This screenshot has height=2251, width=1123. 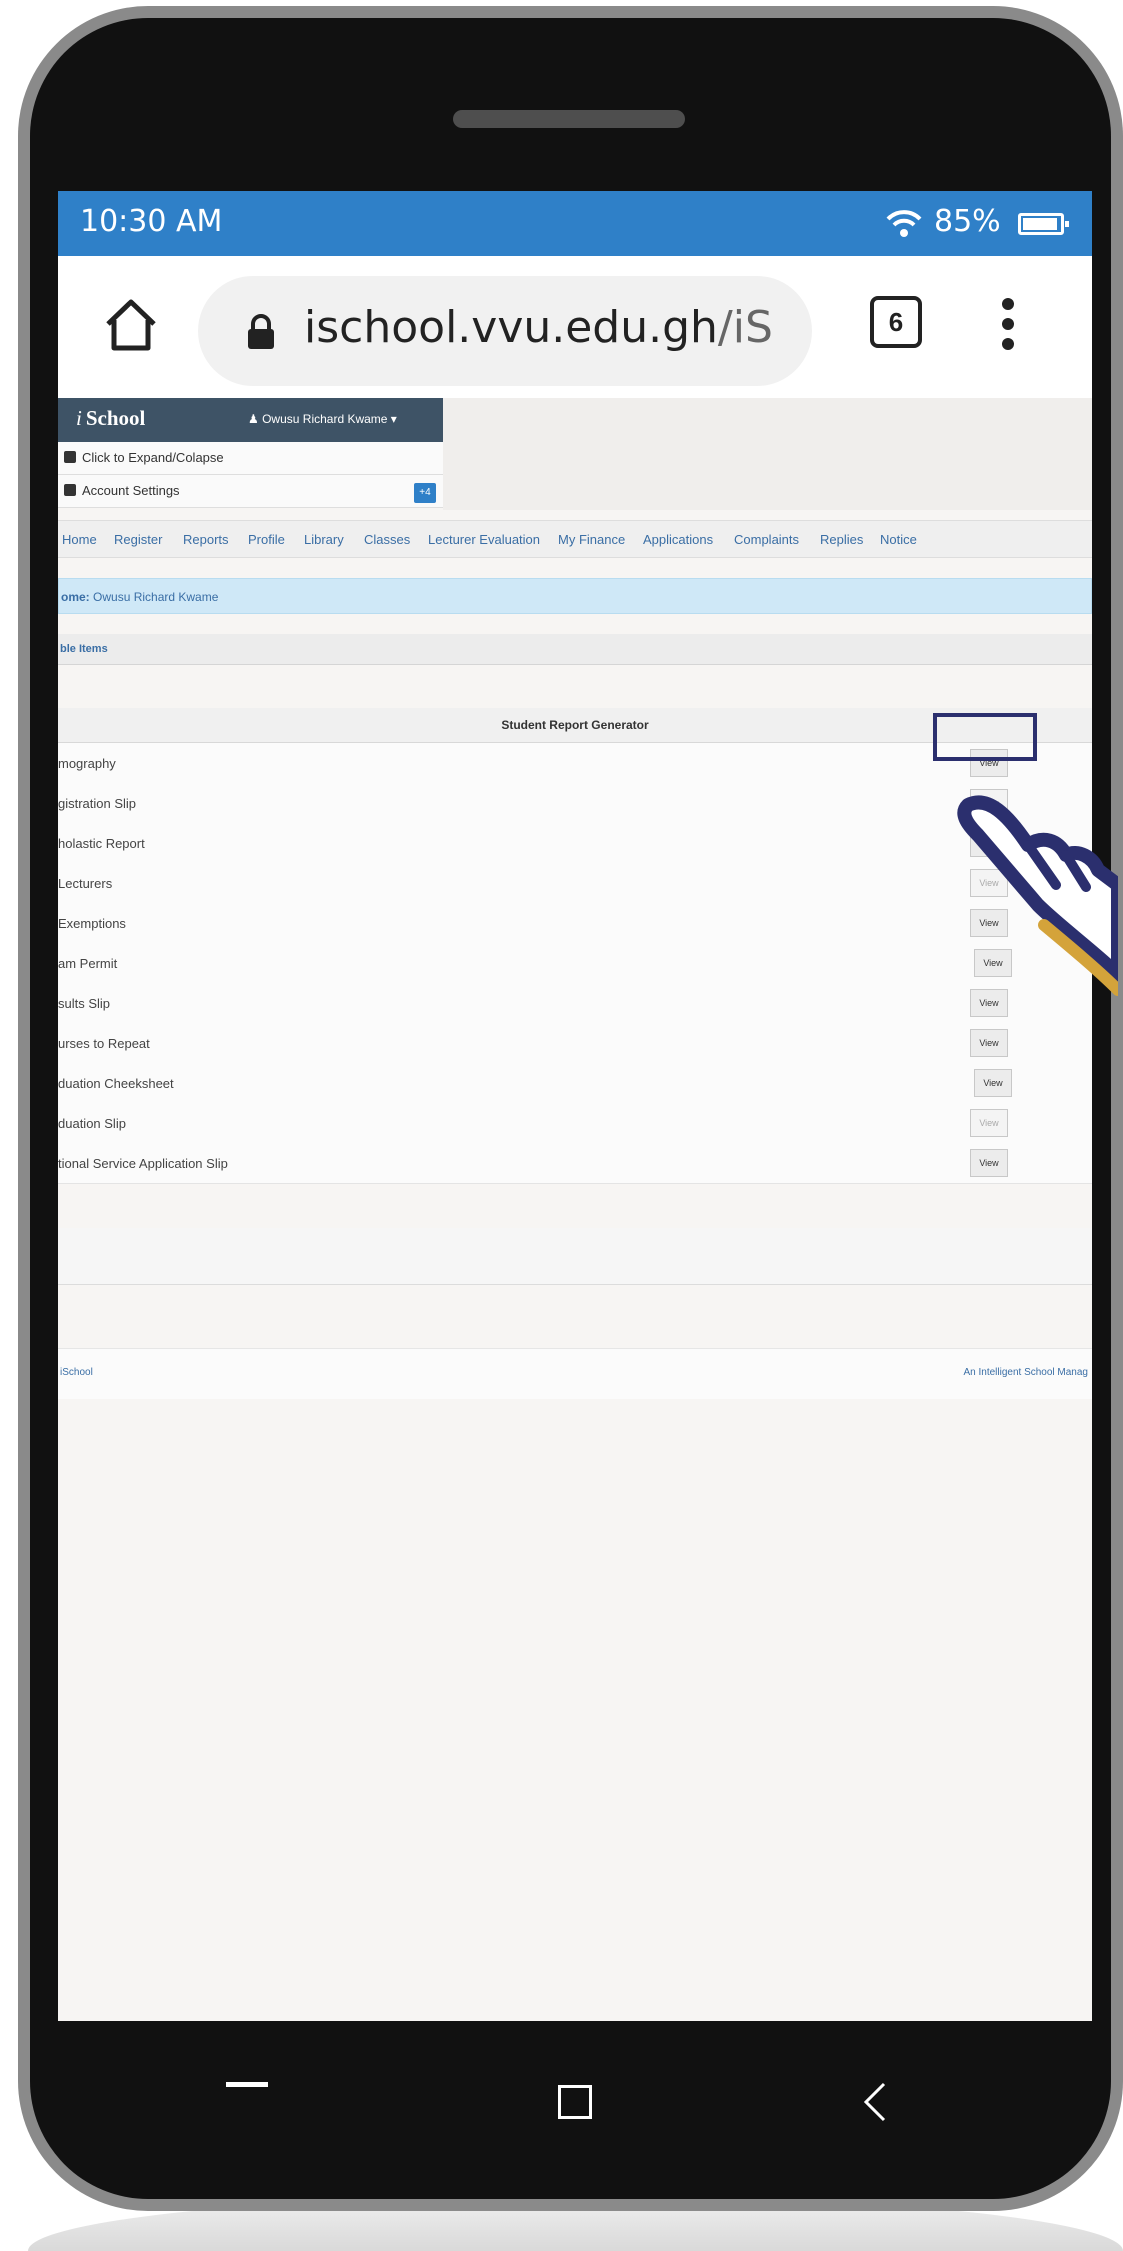 What do you see at coordinates (575, 843) in the screenshot?
I see `table-row: holastic ReportView` at bounding box center [575, 843].